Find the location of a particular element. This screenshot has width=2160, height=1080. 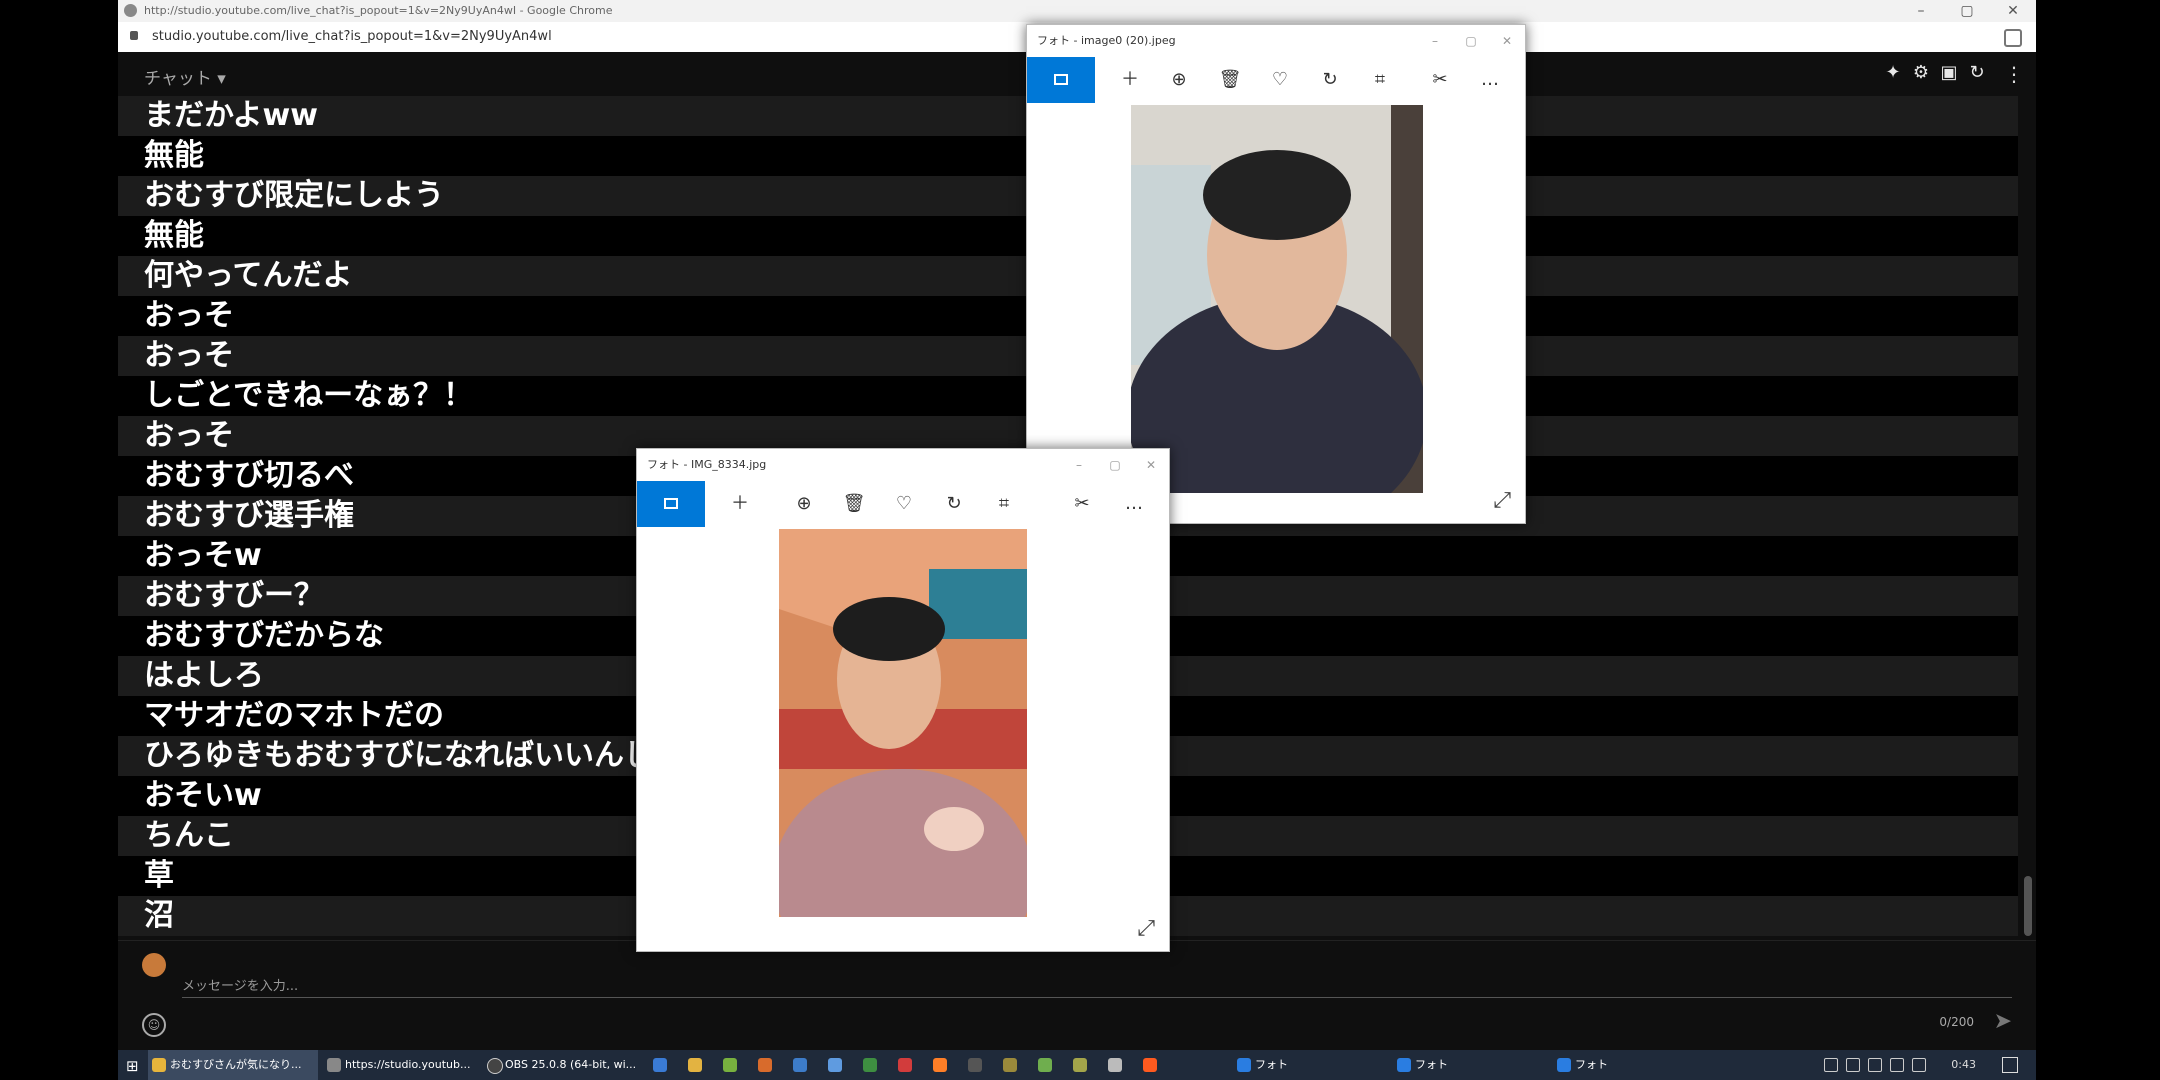

clock: 0:43 is located at coordinates (1963, 1065).